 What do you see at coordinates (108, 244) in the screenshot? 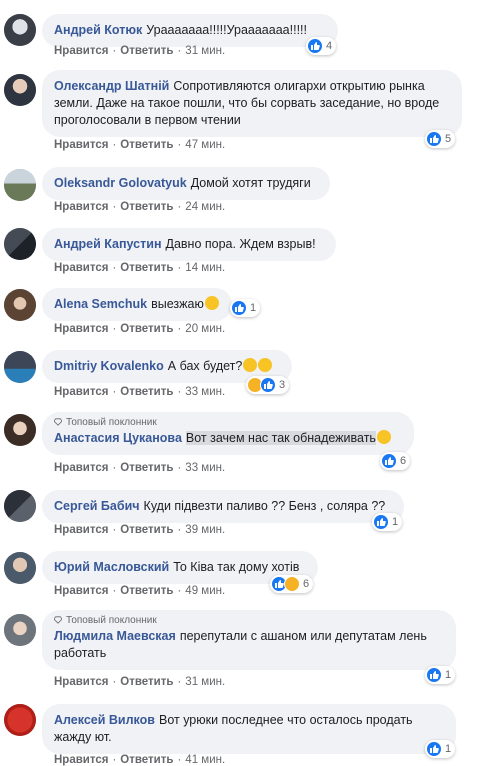
I see `comment-author: Андрей Капустин` at bounding box center [108, 244].